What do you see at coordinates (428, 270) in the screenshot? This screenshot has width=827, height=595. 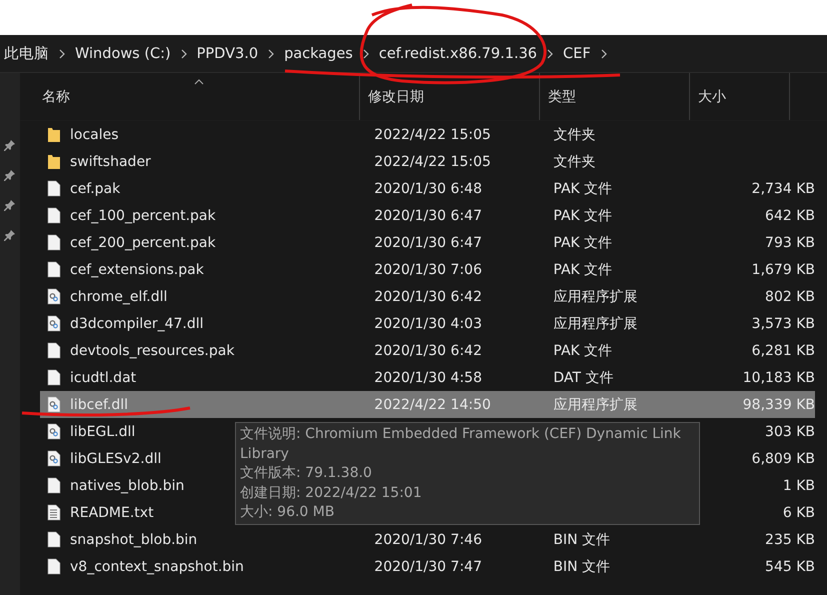 I see `modified-date: 2020/1/30 7:06` at bounding box center [428, 270].